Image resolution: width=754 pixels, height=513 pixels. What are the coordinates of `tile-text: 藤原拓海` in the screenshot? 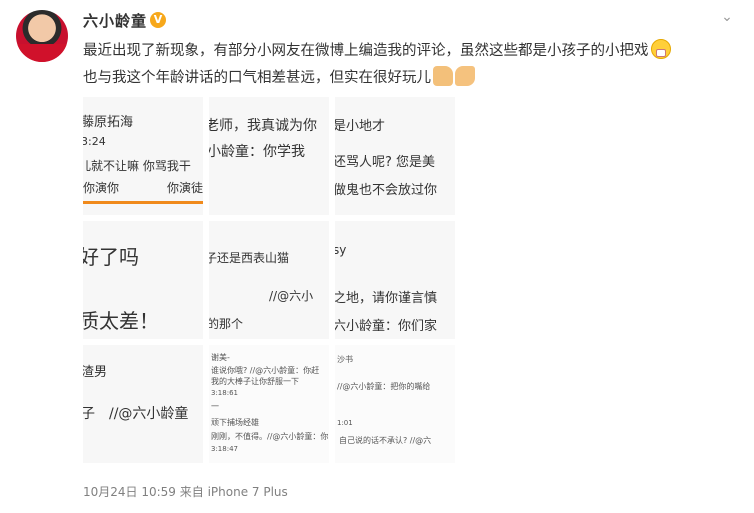 It's located at (108, 122).